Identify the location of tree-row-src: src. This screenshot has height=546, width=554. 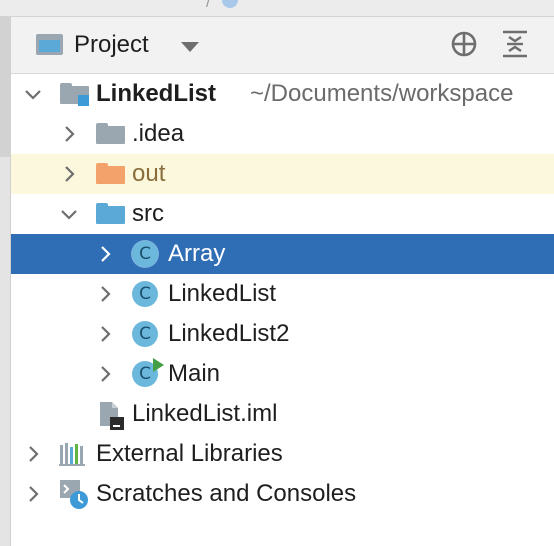
(282, 214).